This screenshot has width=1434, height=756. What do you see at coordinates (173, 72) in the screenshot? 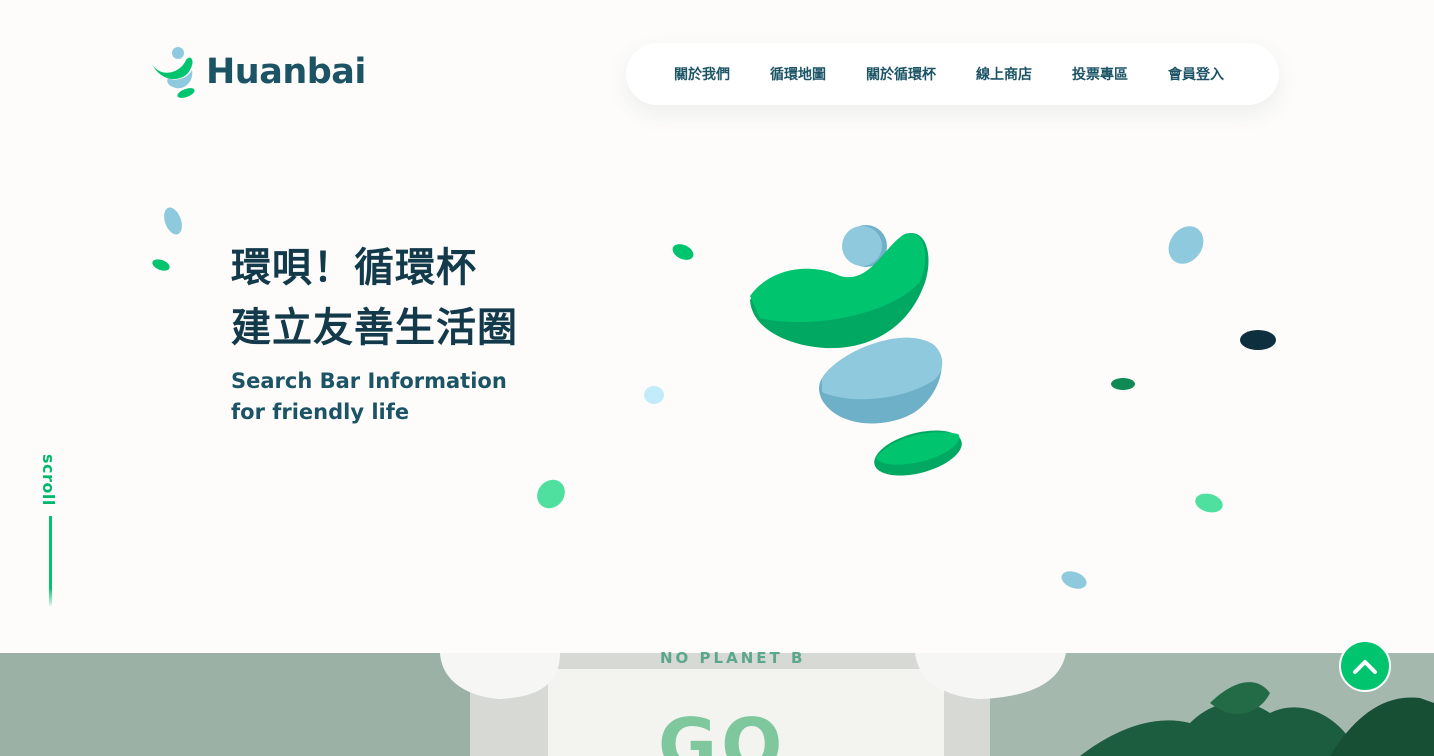
I see `huanbai-logo-icon` at bounding box center [173, 72].